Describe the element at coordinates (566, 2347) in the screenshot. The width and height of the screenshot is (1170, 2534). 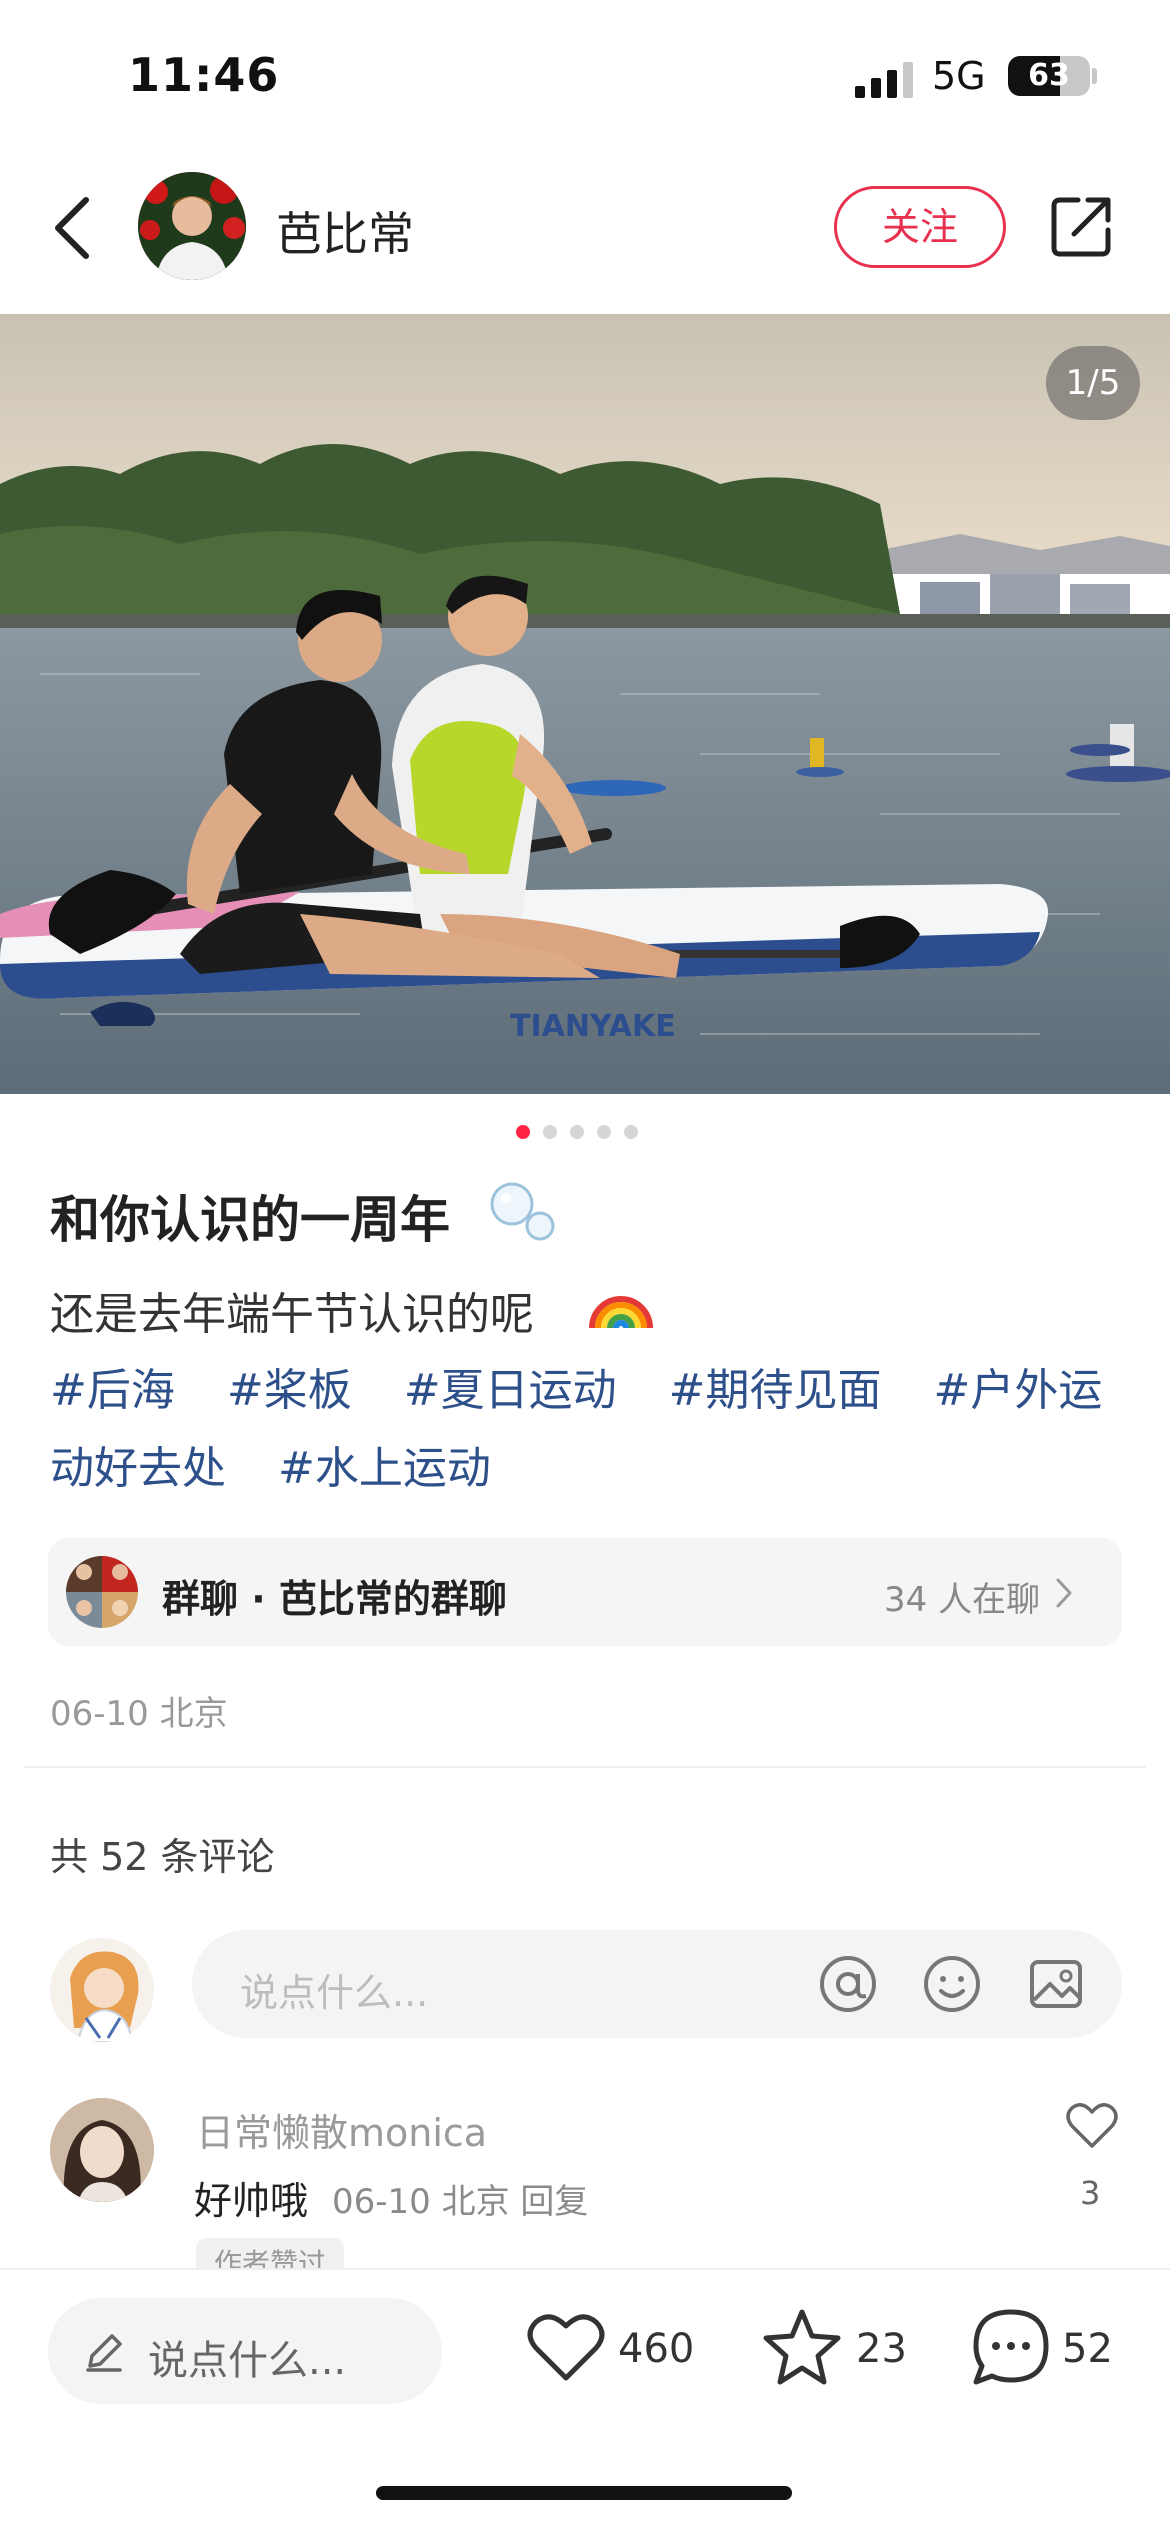
I see `like-icon` at that location.